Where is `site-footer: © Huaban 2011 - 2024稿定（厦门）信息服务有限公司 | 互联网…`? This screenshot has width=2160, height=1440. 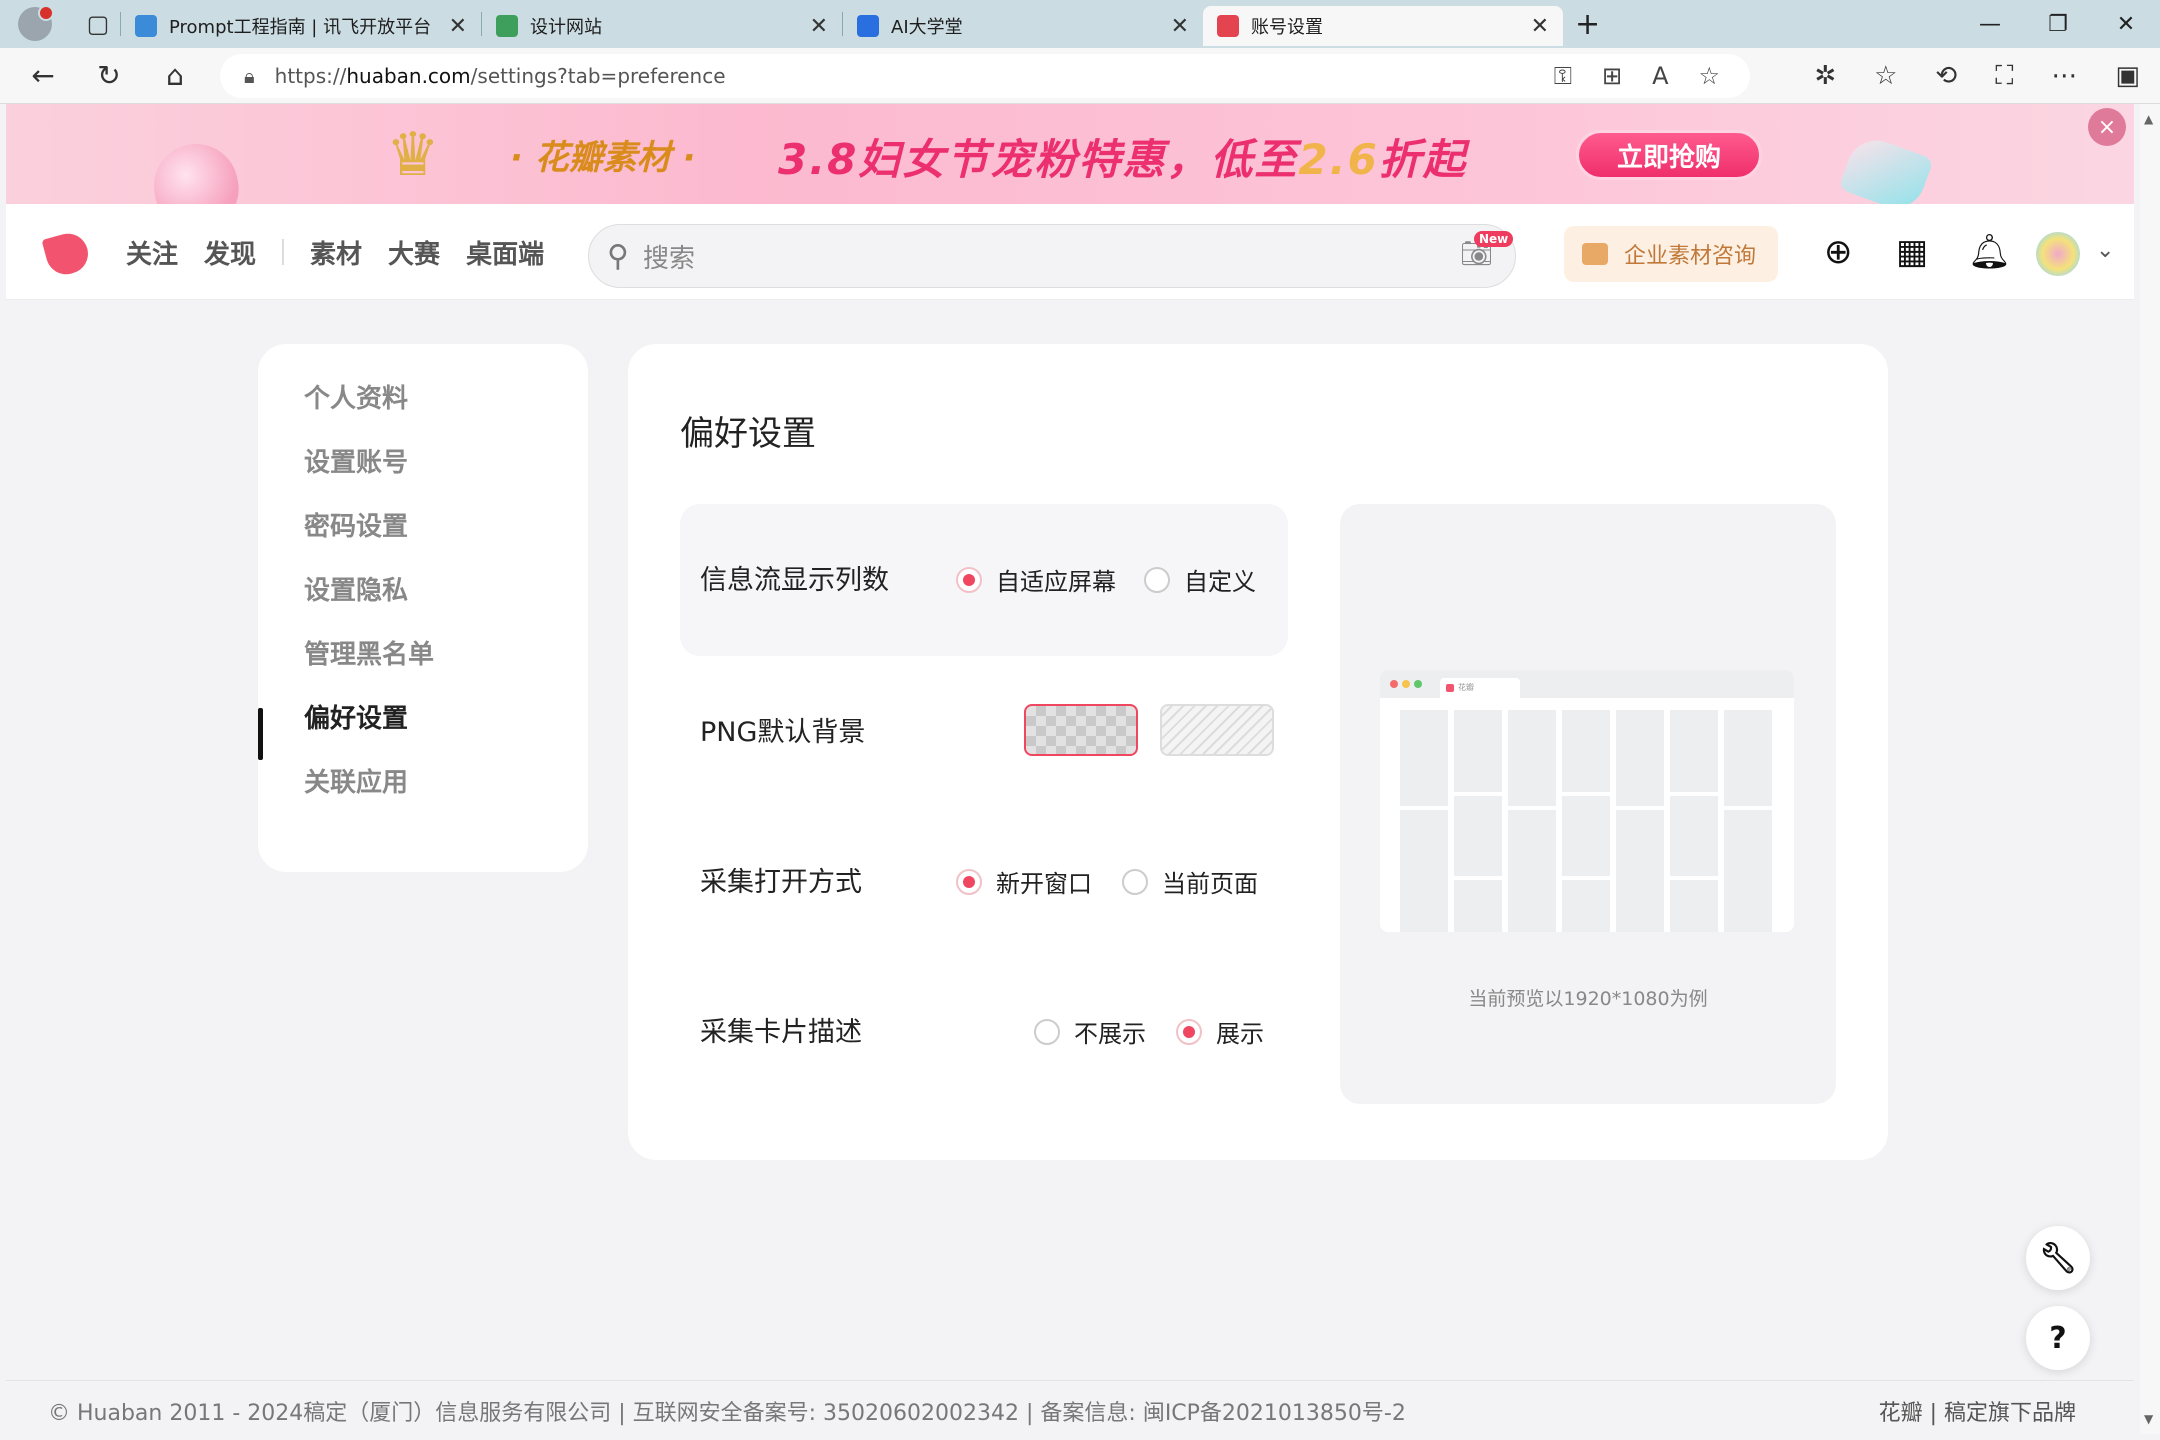 site-footer: © Huaban 2011 - 2024稿定（厦门）信息服务有限公司 | 互联网… is located at coordinates (1070, 1407).